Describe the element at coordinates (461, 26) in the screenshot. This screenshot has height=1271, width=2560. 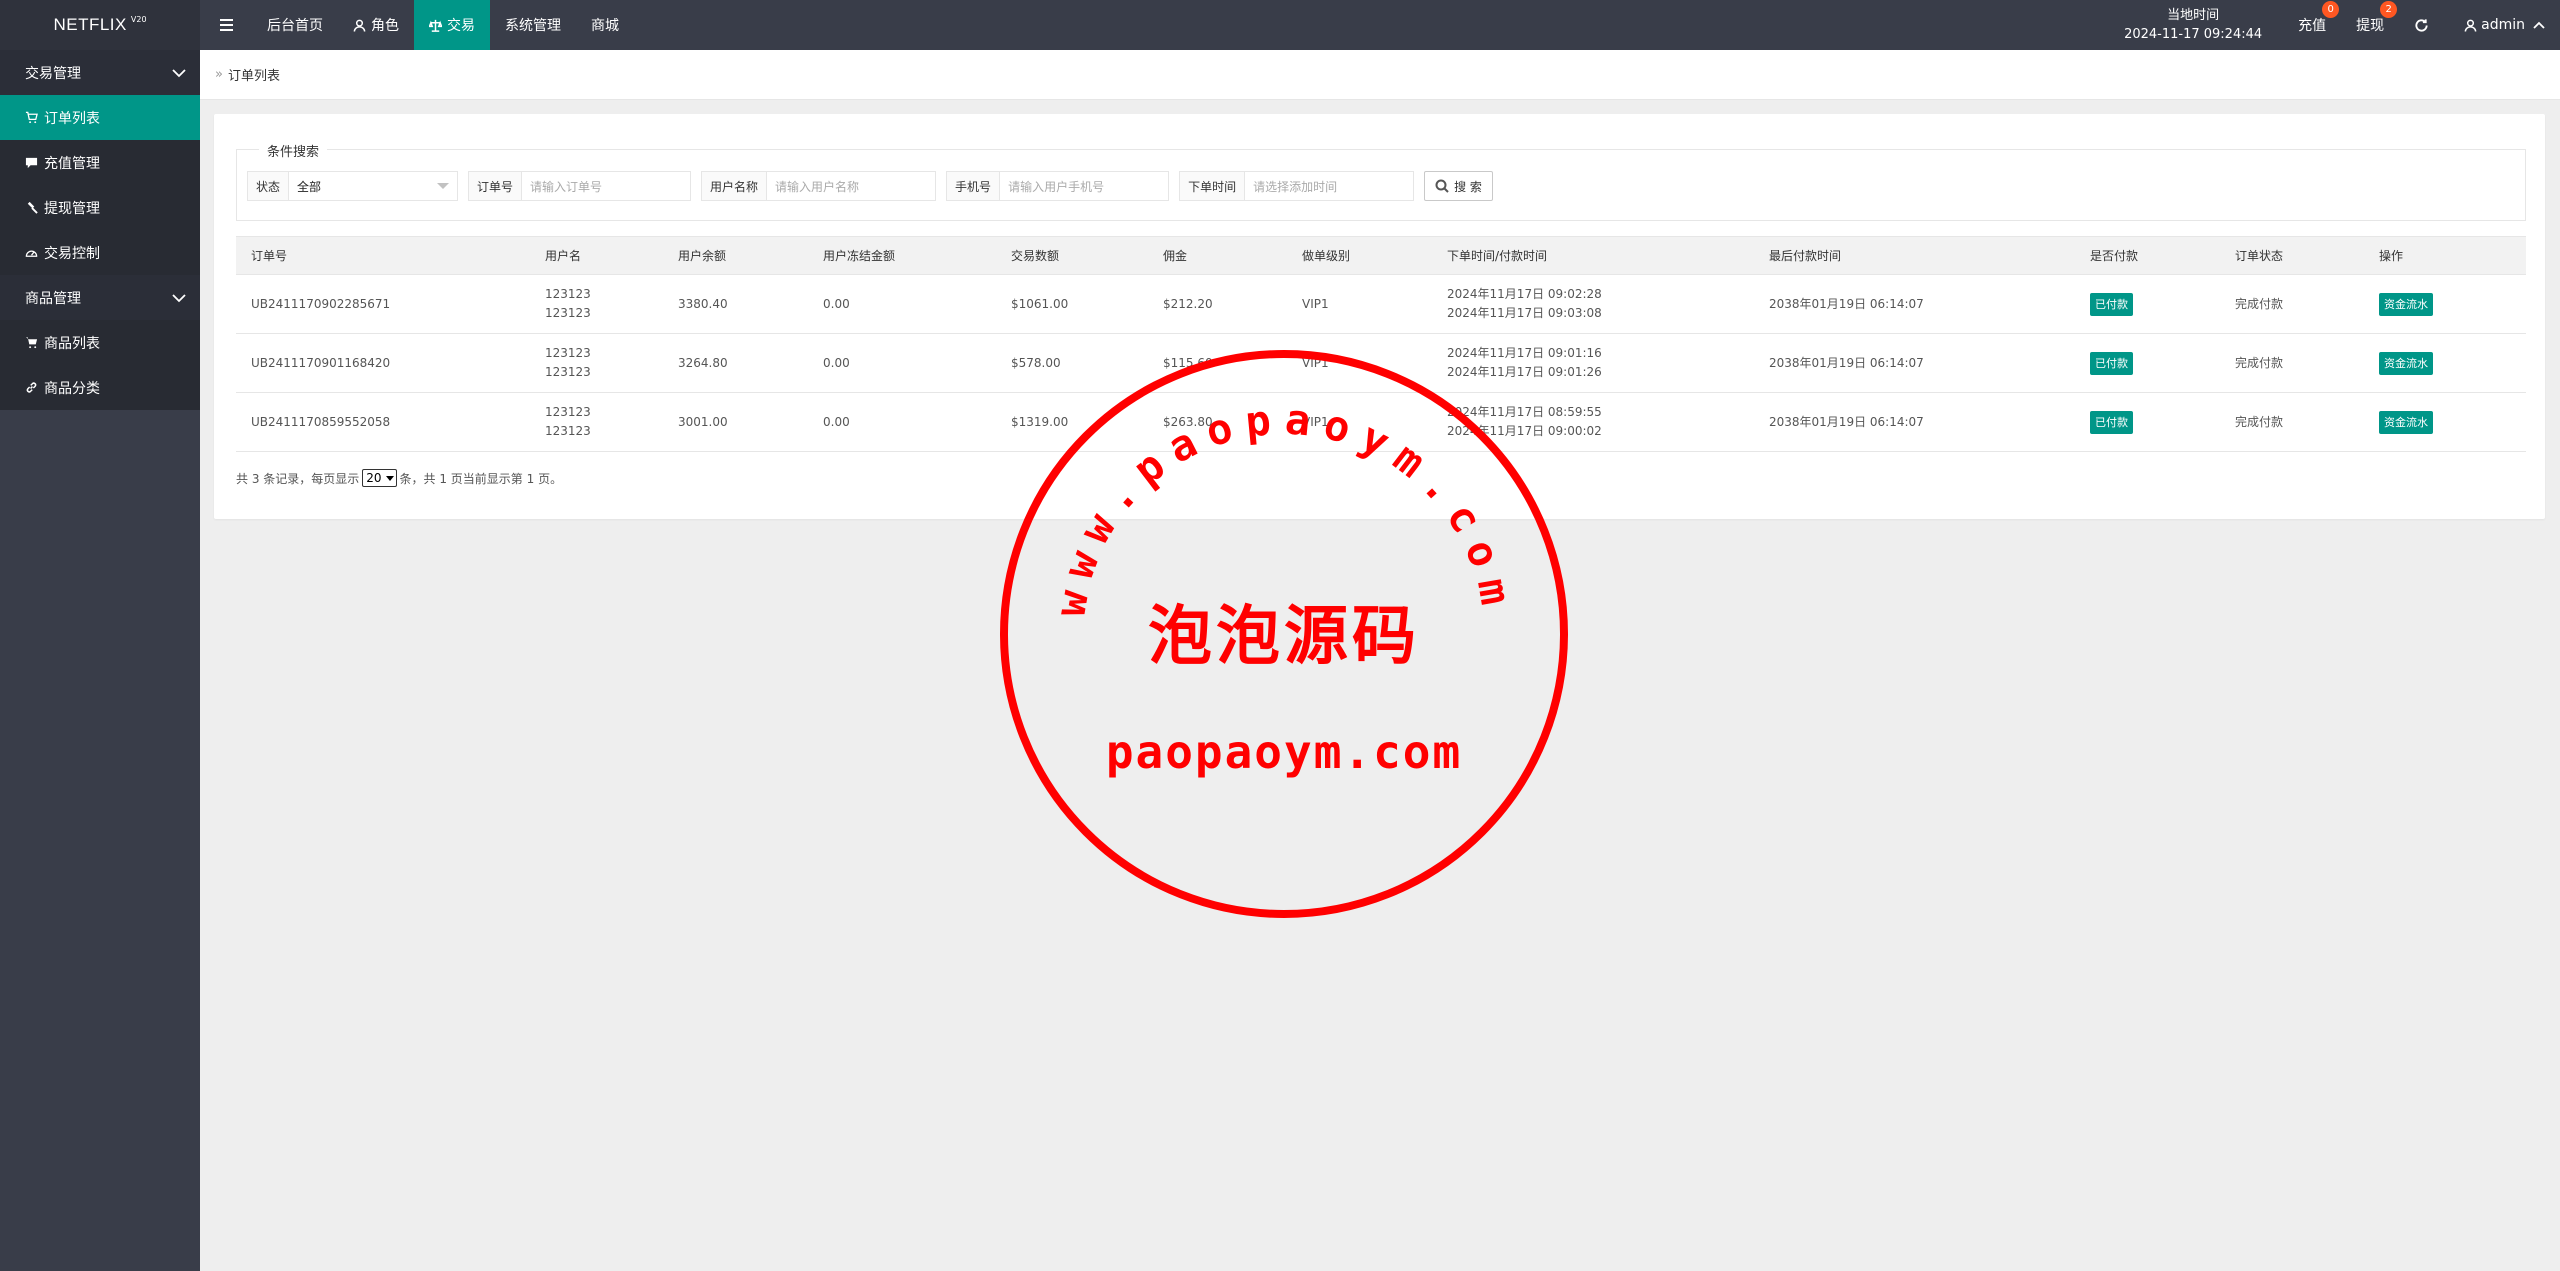
I see `nav-trade-label: 交易` at that location.